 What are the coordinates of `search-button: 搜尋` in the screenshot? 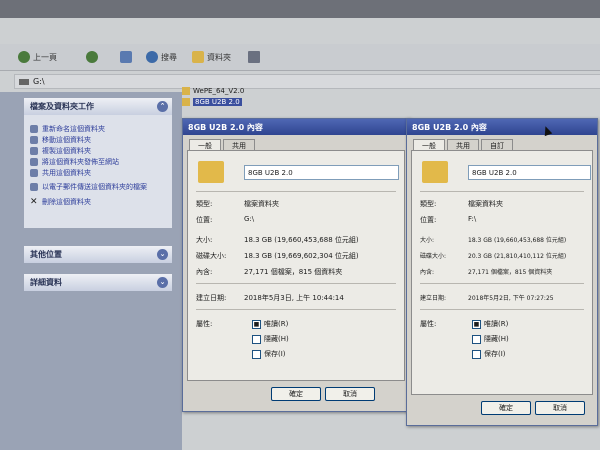 It's located at (161, 57).